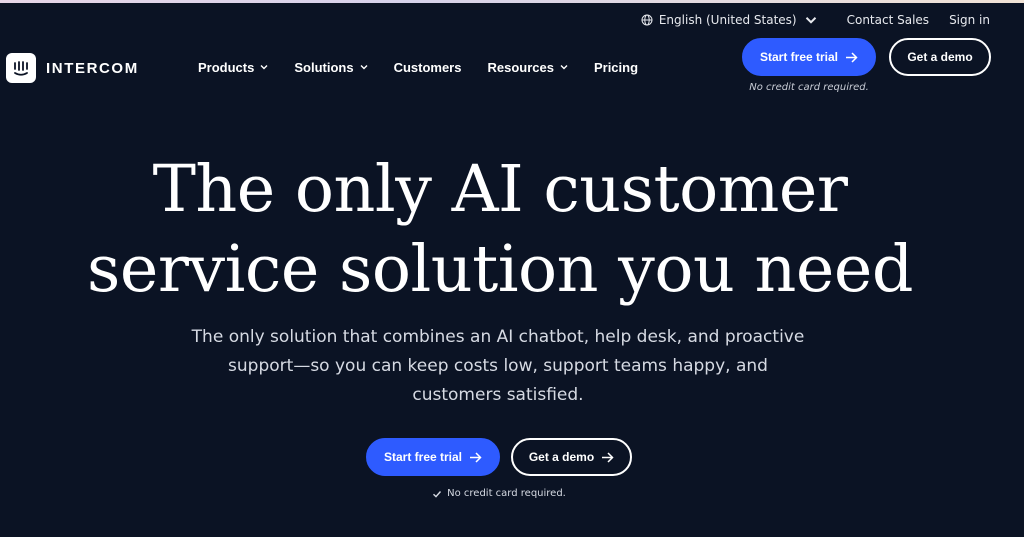 Image resolution: width=1024 pixels, height=537 pixels. What do you see at coordinates (500, 269) in the screenshot?
I see `hero-title-line-2: service solution you need` at bounding box center [500, 269].